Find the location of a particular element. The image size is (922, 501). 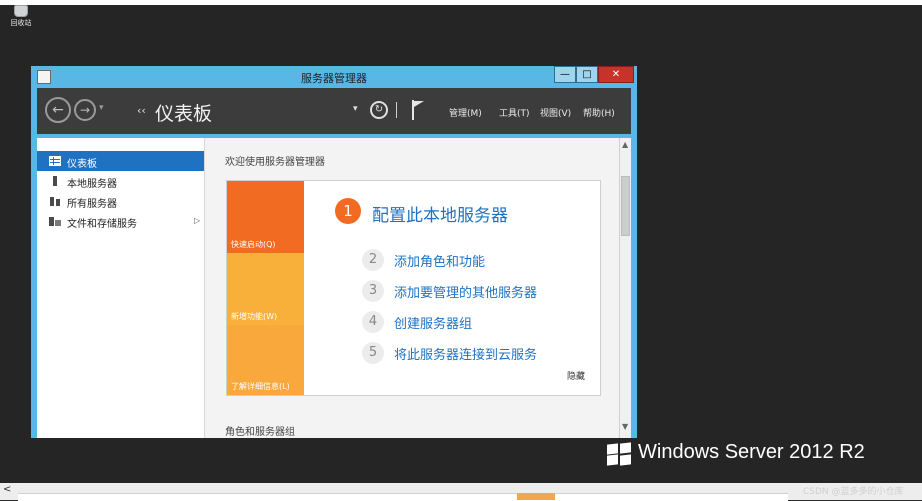

servers-icon is located at coordinates (55, 201).